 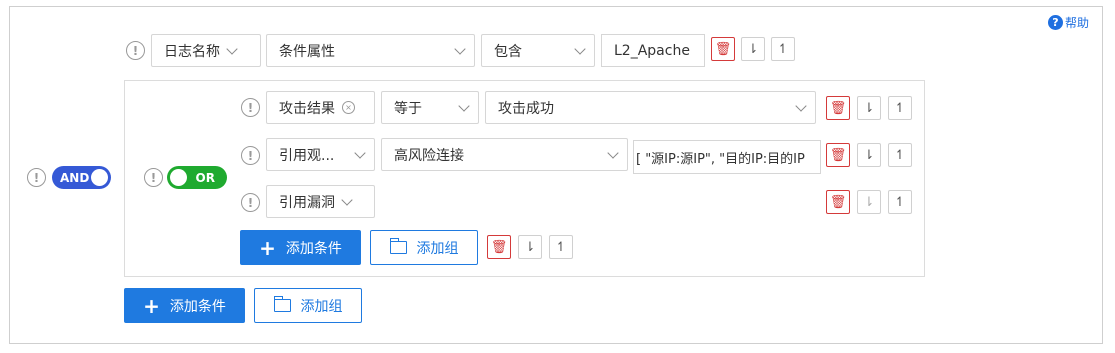 I want to click on value-field-text: L2_Apache, so click(x=652, y=50).